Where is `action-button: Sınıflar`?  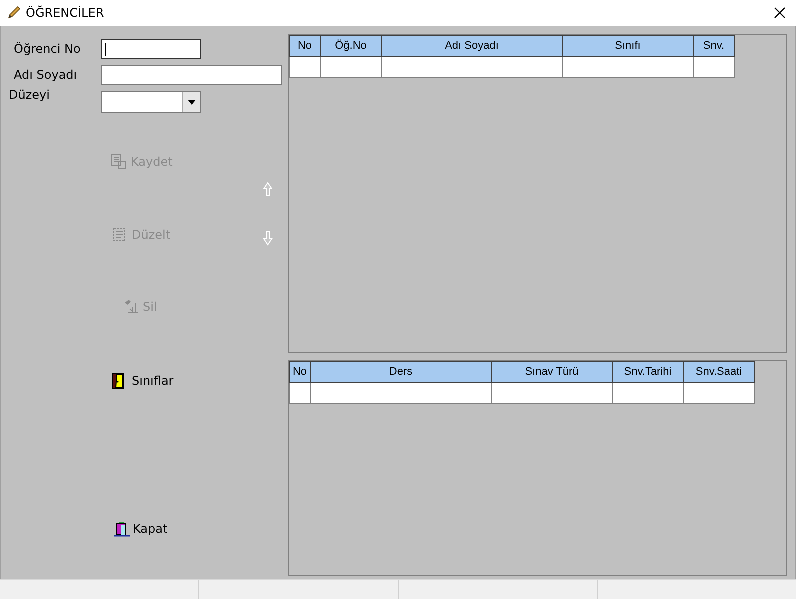 action-button: Sınıflar is located at coordinates (143, 381).